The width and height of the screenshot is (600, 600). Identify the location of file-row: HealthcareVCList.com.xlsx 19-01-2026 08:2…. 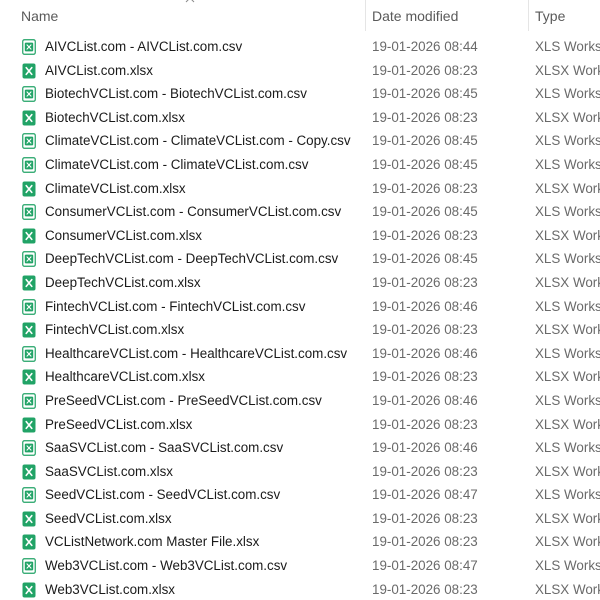
(300, 377).